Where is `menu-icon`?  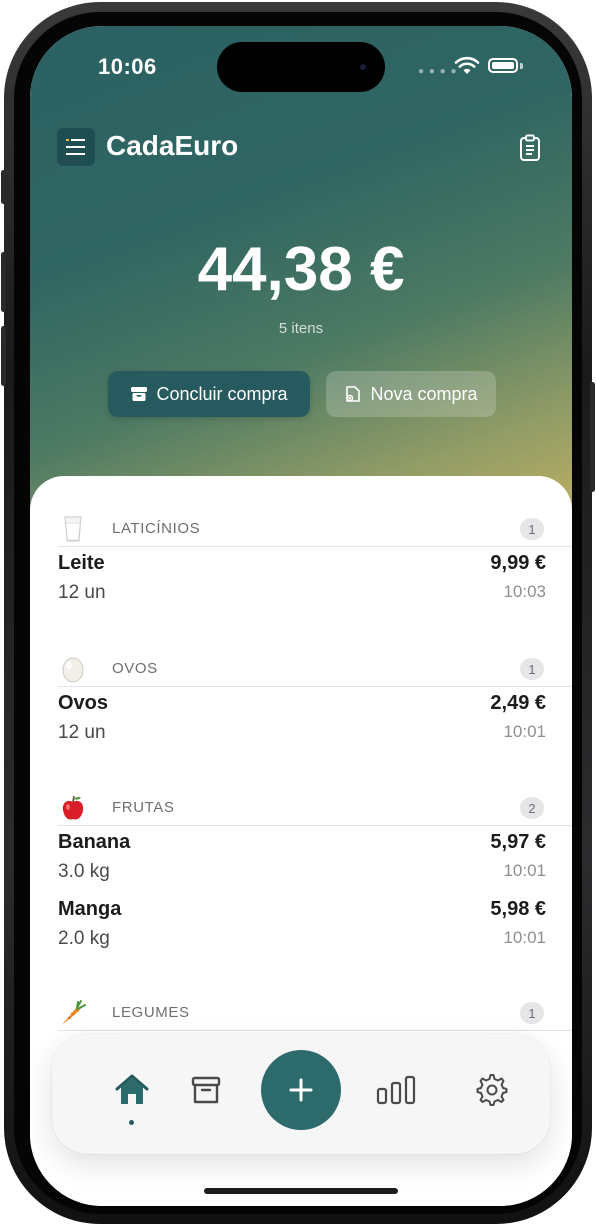 menu-icon is located at coordinates (75, 147).